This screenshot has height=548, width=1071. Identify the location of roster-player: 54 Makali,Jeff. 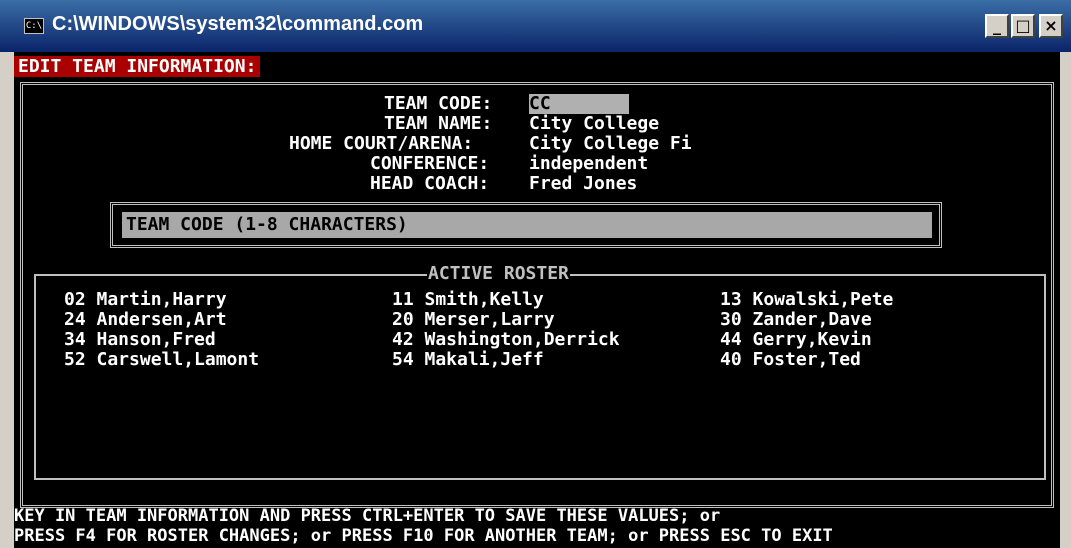
(468, 360).